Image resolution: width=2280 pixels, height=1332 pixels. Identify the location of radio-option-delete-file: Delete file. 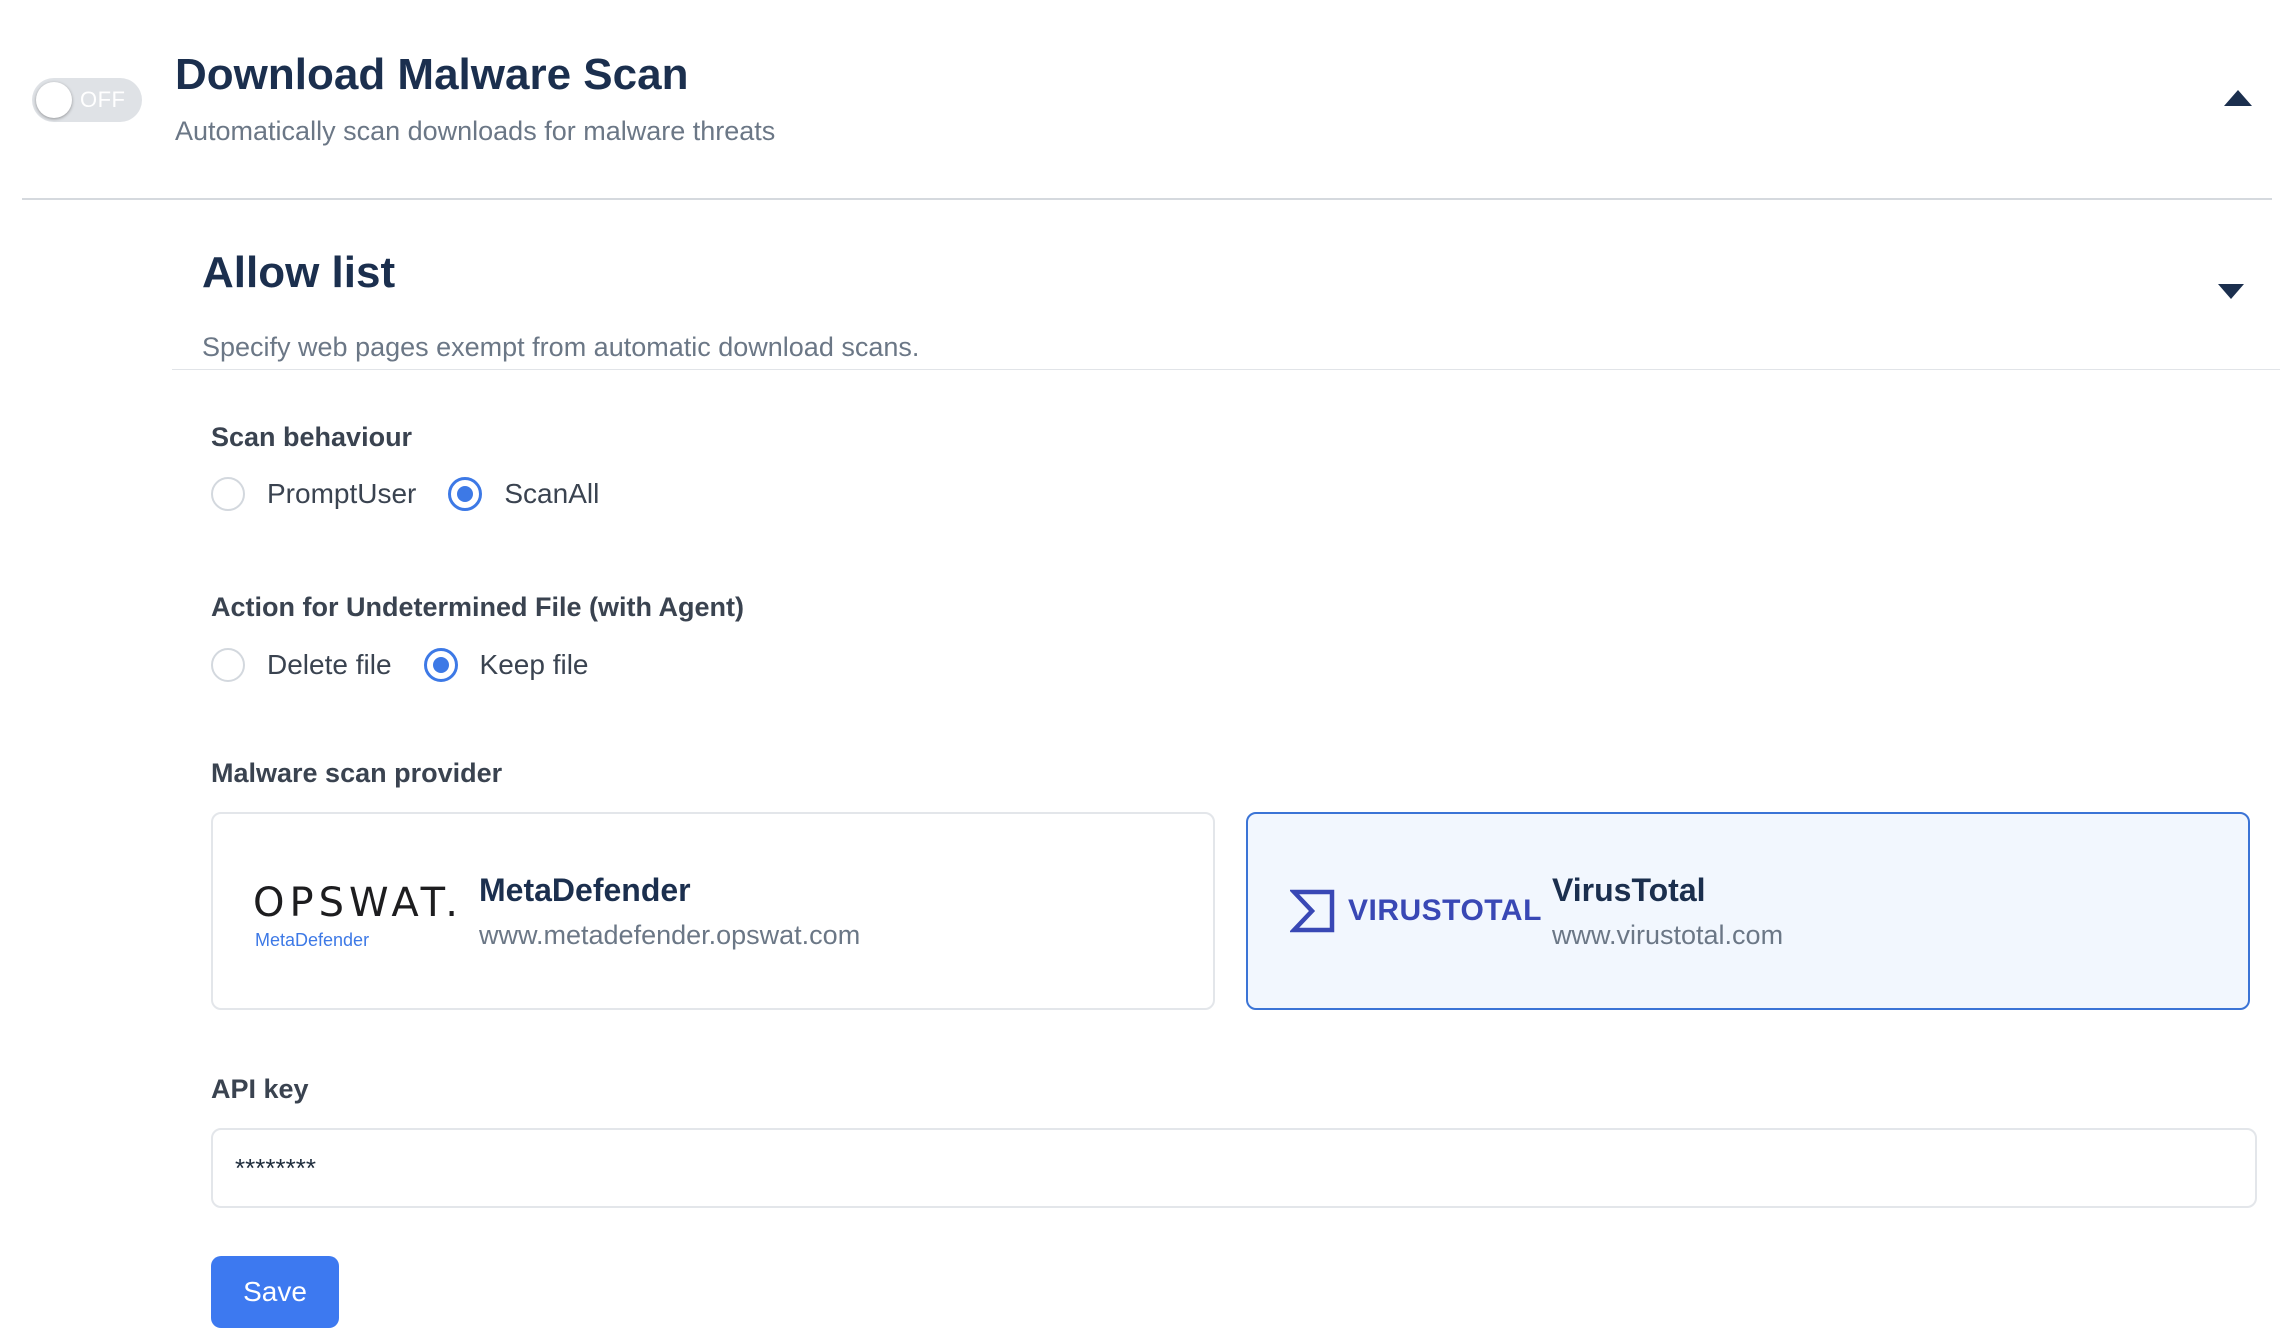
(301, 665).